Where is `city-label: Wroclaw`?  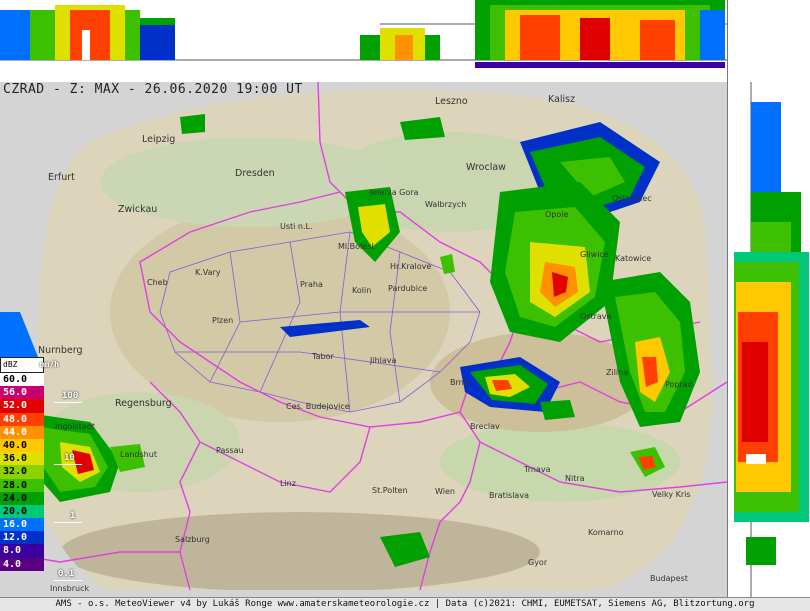
city-label: Wroclaw is located at coordinates (486, 167).